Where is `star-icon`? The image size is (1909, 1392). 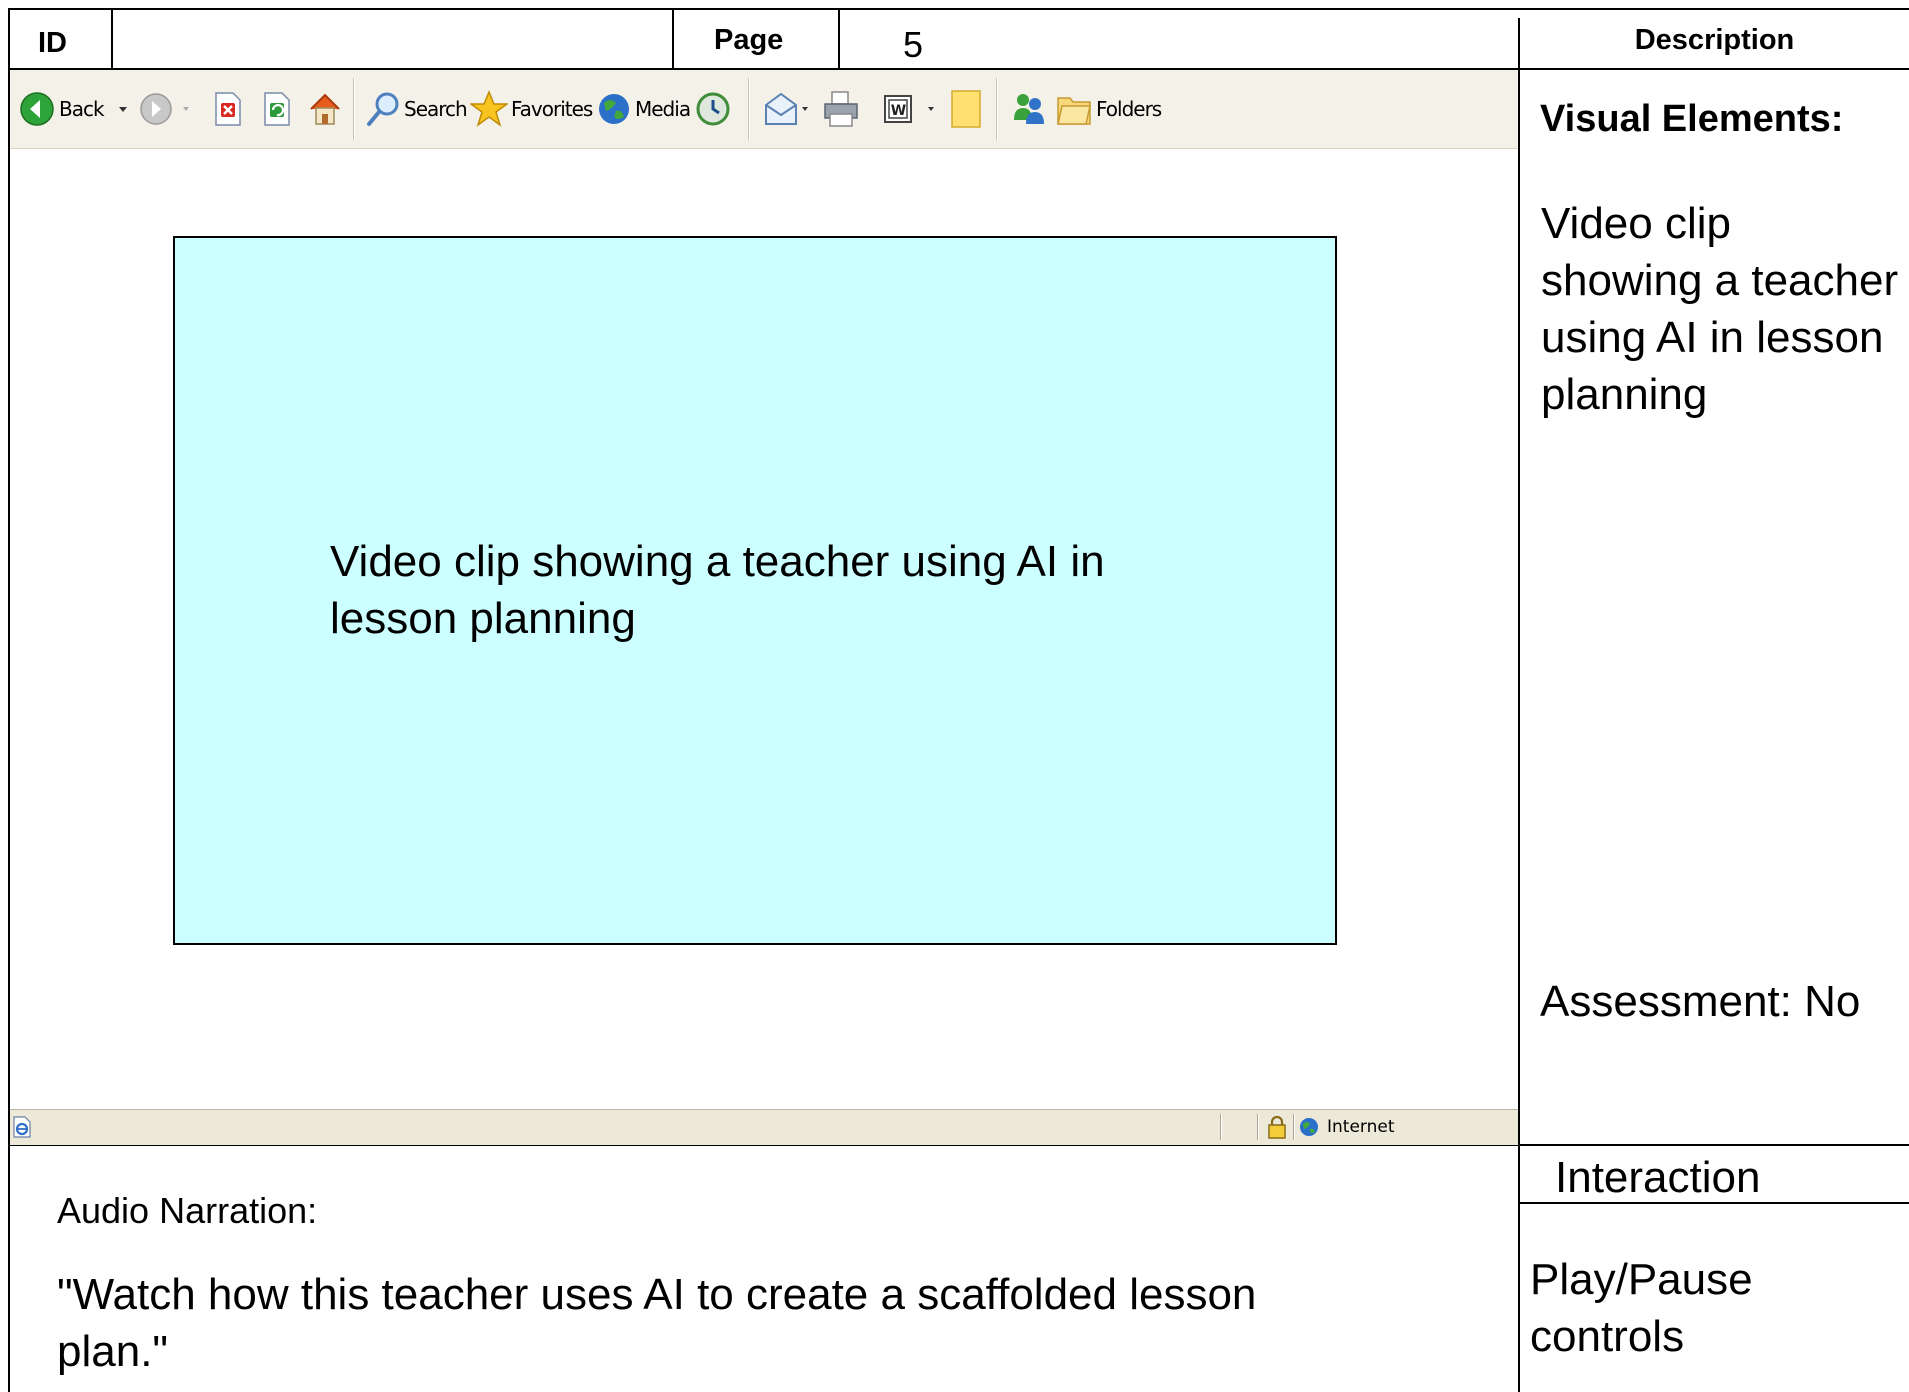 star-icon is located at coordinates (489, 108).